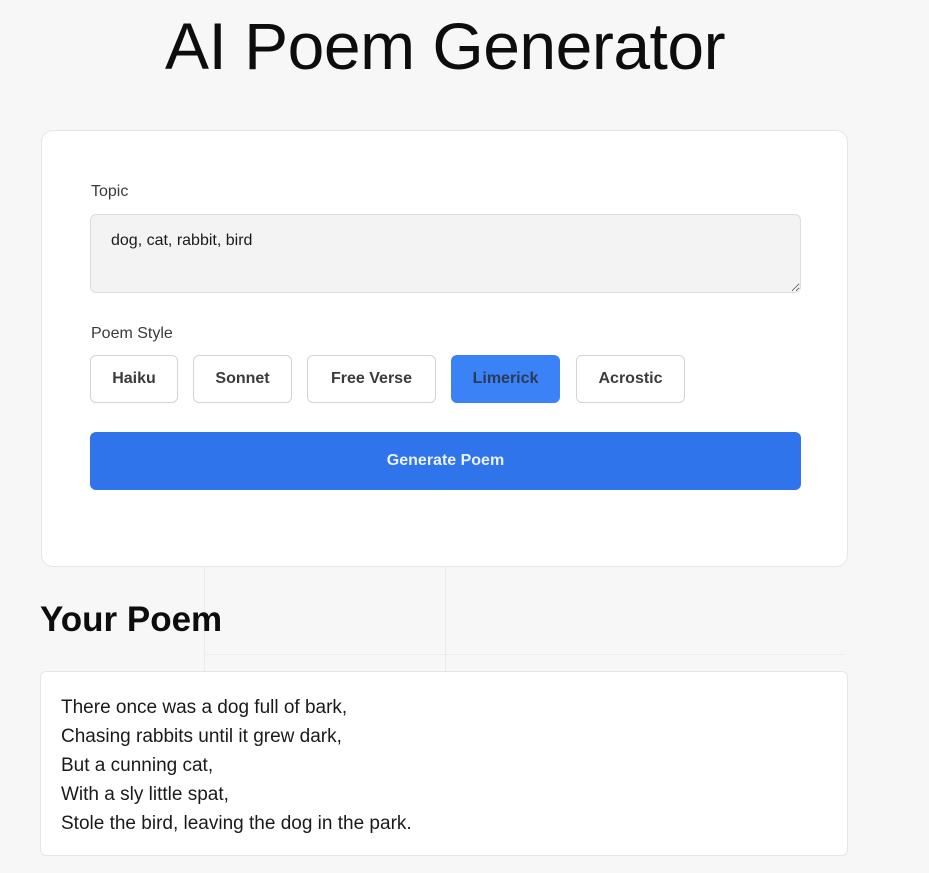  What do you see at coordinates (137, 765) in the screenshot?
I see `poem-line: But a cunning cat,` at bounding box center [137, 765].